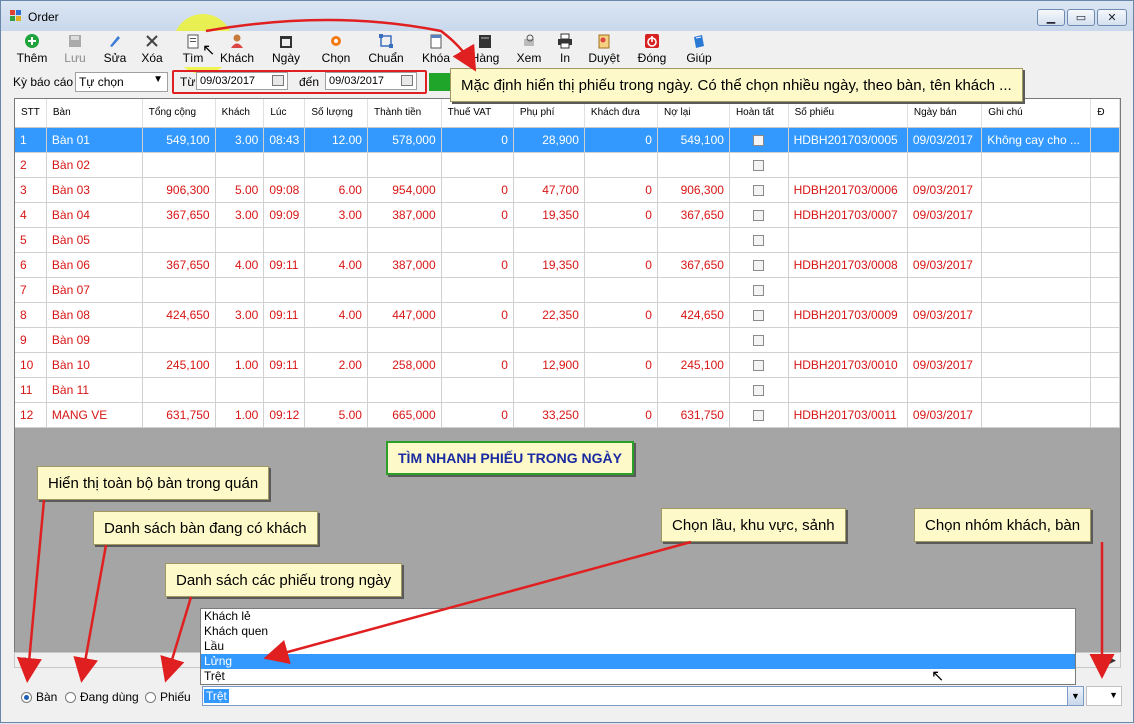  What do you see at coordinates (1112, 17) in the screenshot?
I see `close-button: ✕` at bounding box center [1112, 17].